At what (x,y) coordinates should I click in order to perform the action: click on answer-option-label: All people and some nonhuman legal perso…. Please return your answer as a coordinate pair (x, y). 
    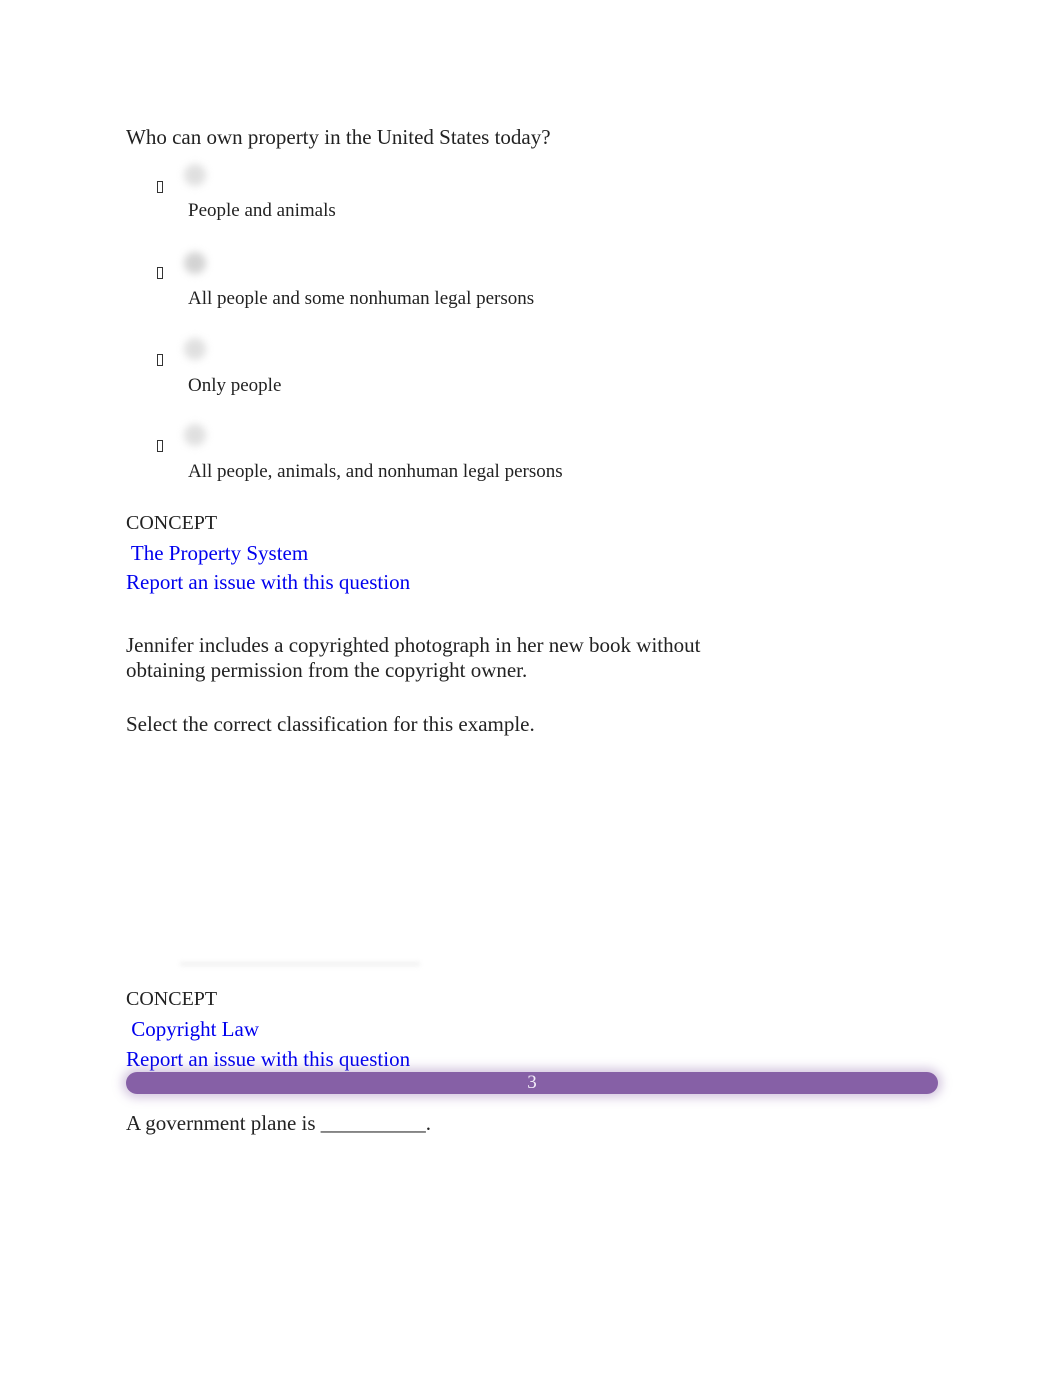
    Looking at the image, I should click on (361, 298).